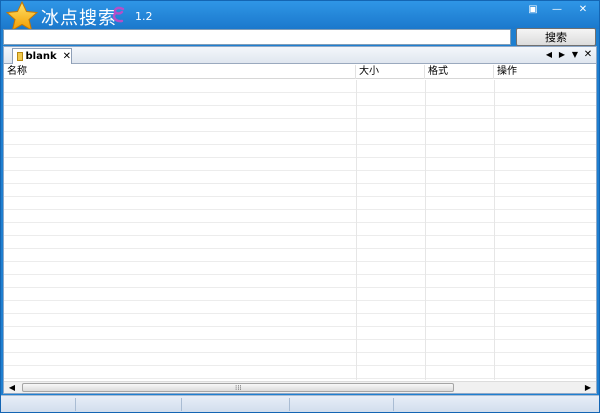 This screenshot has width=600, height=413. I want to click on title-bar: 冰点搜索 1.2 ▣ — ✕, so click(300, 16).